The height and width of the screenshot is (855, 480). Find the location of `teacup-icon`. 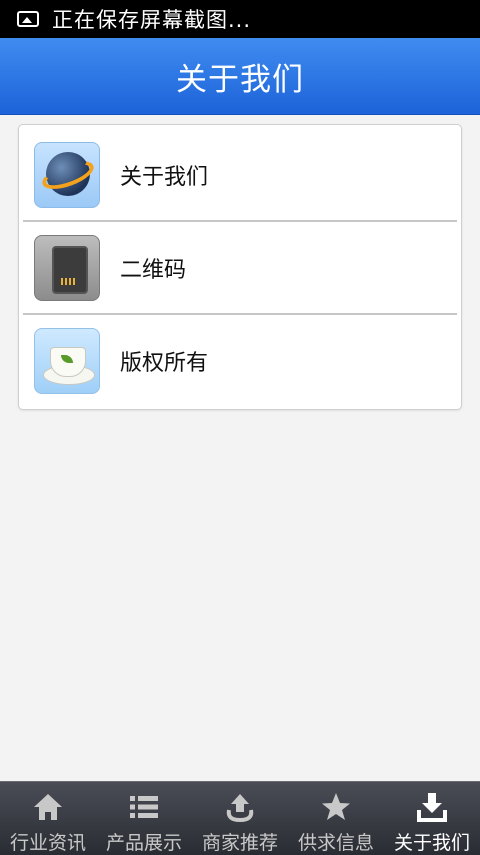

teacup-icon is located at coordinates (67, 361).